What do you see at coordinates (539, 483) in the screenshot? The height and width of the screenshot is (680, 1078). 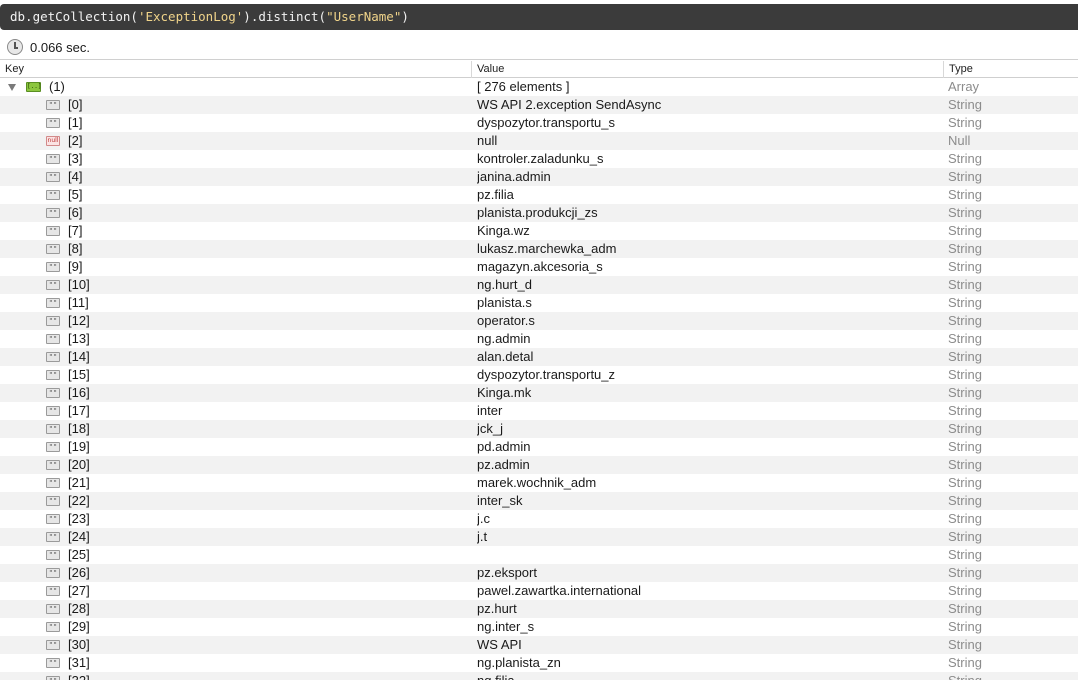 I see `table-row: "" [21] marek.wochnik_adm String` at bounding box center [539, 483].